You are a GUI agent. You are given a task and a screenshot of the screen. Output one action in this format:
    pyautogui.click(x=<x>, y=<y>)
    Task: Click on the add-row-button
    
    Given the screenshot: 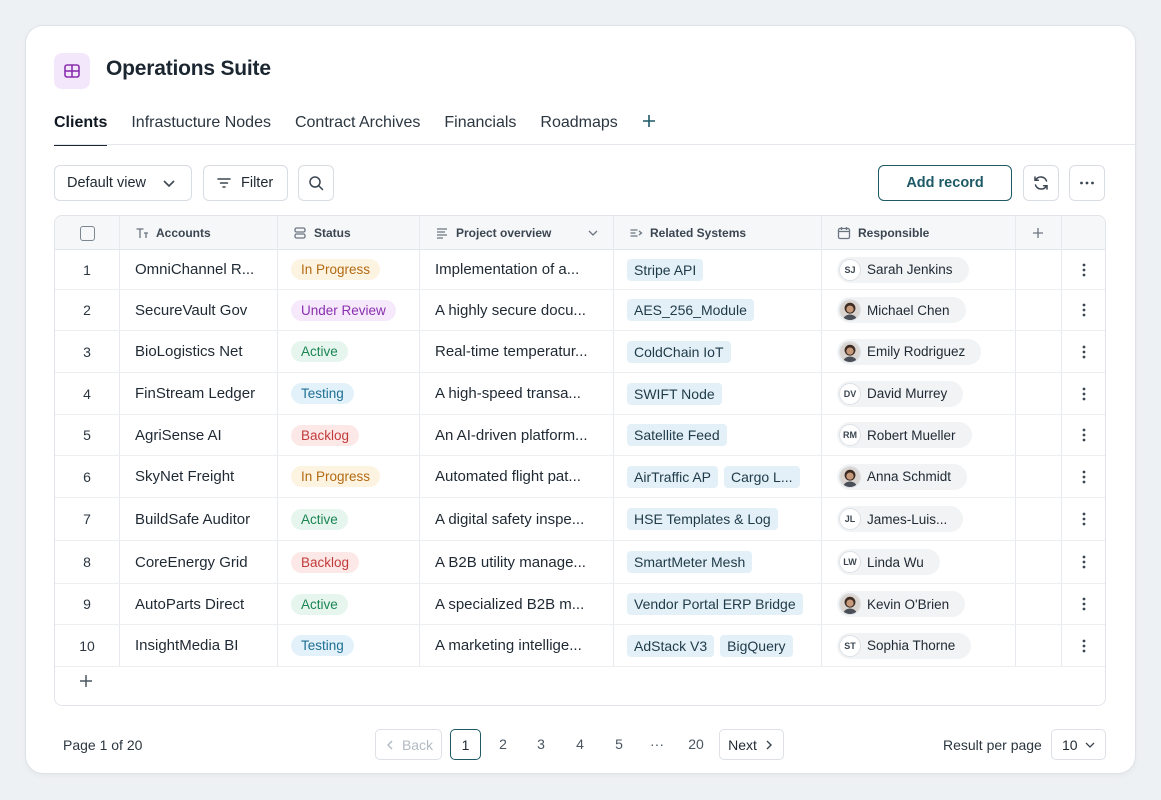 What is the action you would take?
    pyautogui.click(x=86, y=683)
    